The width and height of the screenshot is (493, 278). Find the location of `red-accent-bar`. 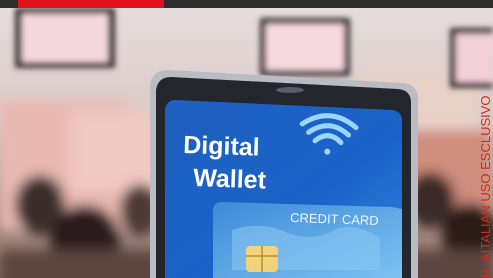

red-accent-bar is located at coordinates (91, 4).